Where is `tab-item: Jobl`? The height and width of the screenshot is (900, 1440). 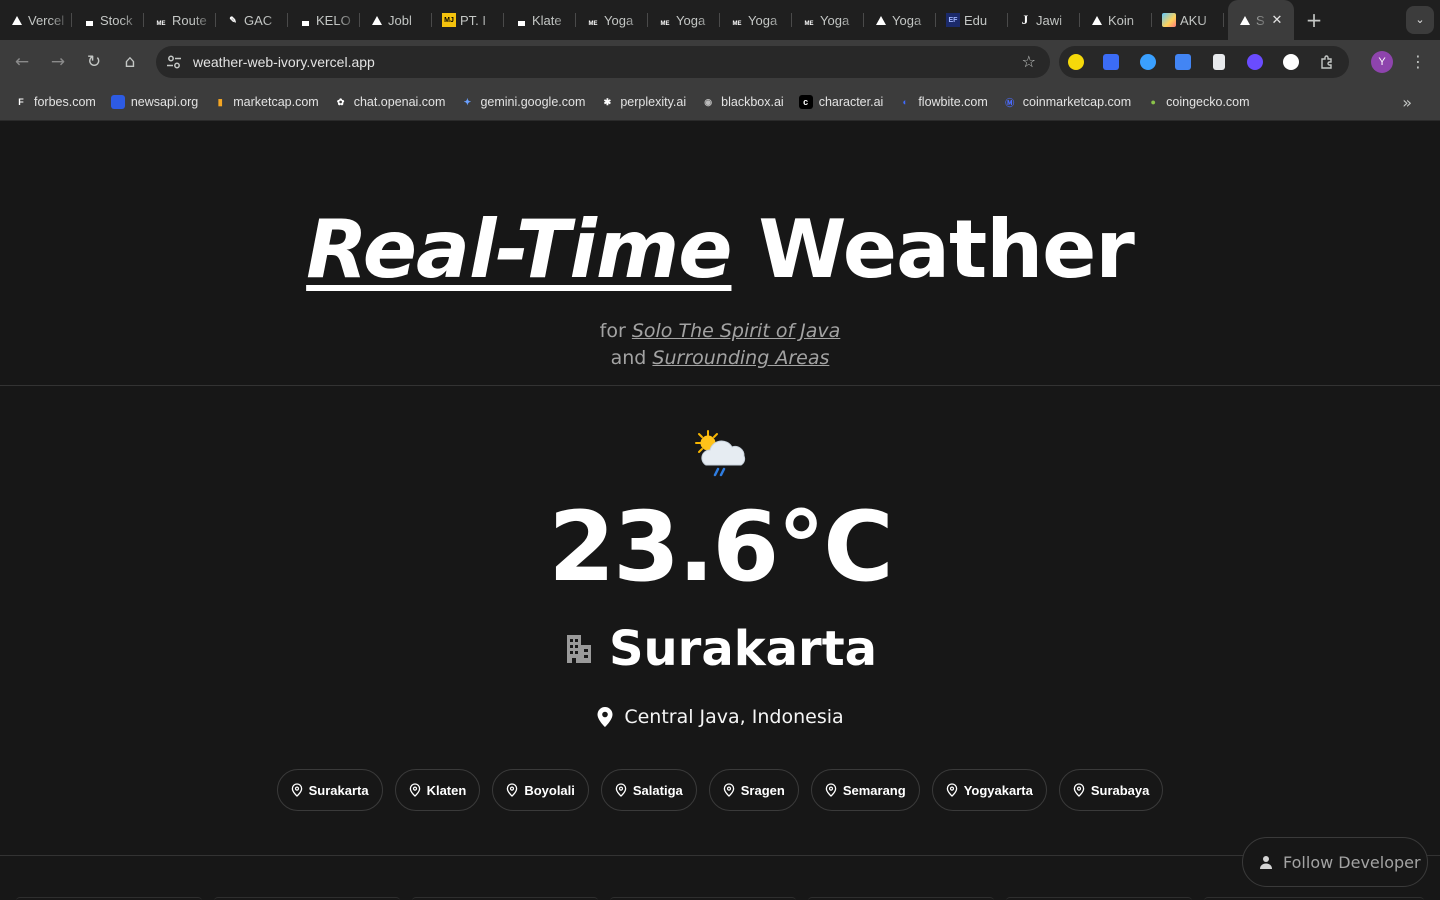
tab-item: Jobl is located at coordinates (396, 20).